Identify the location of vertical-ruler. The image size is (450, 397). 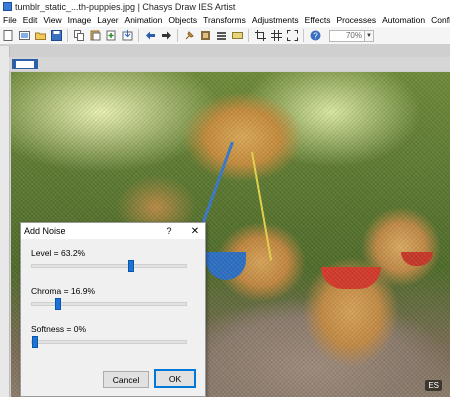
(5, 221).